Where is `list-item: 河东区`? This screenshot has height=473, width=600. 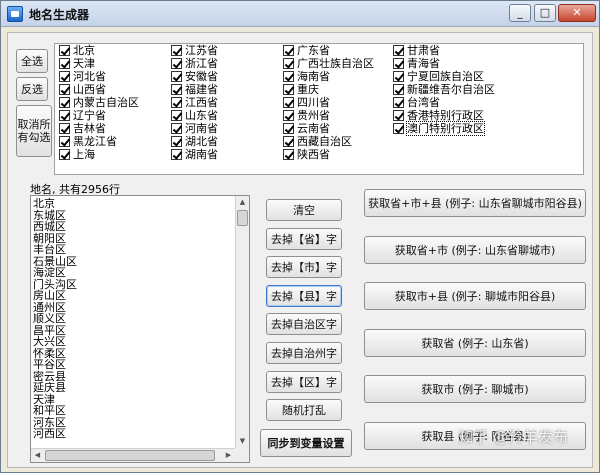 list-item: 河东区 is located at coordinates (49, 422).